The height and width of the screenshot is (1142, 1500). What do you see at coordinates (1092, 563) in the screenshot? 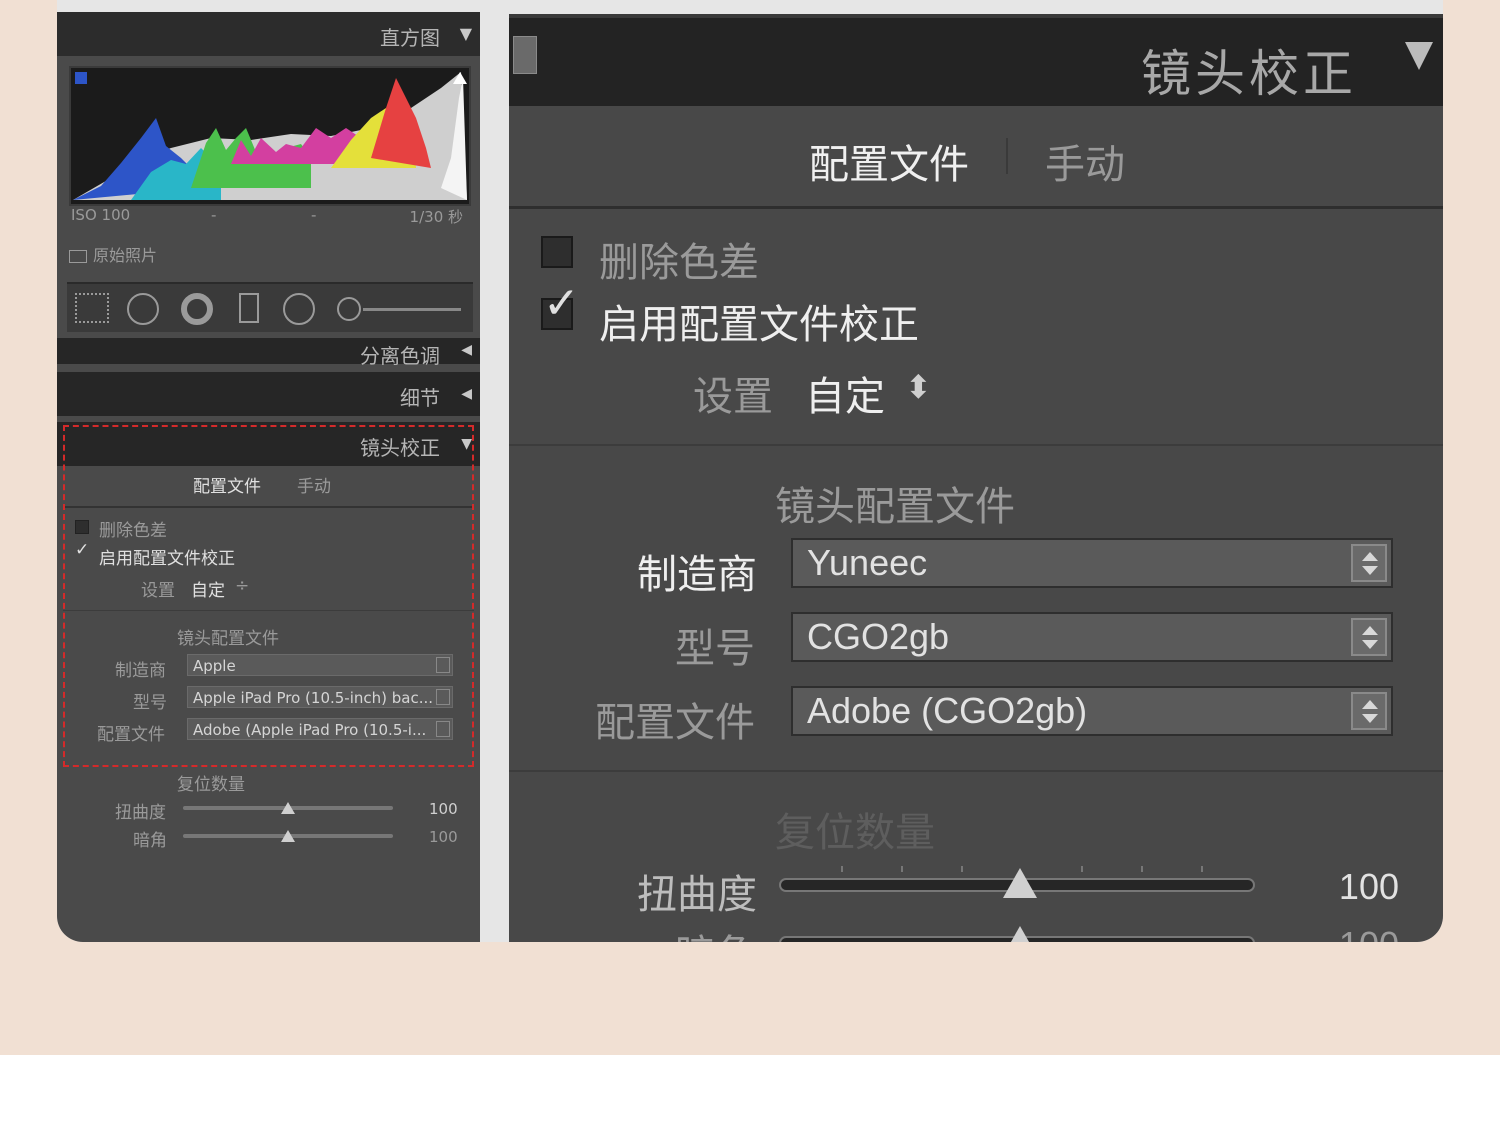
I see `make-select: Yuneec` at bounding box center [1092, 563].